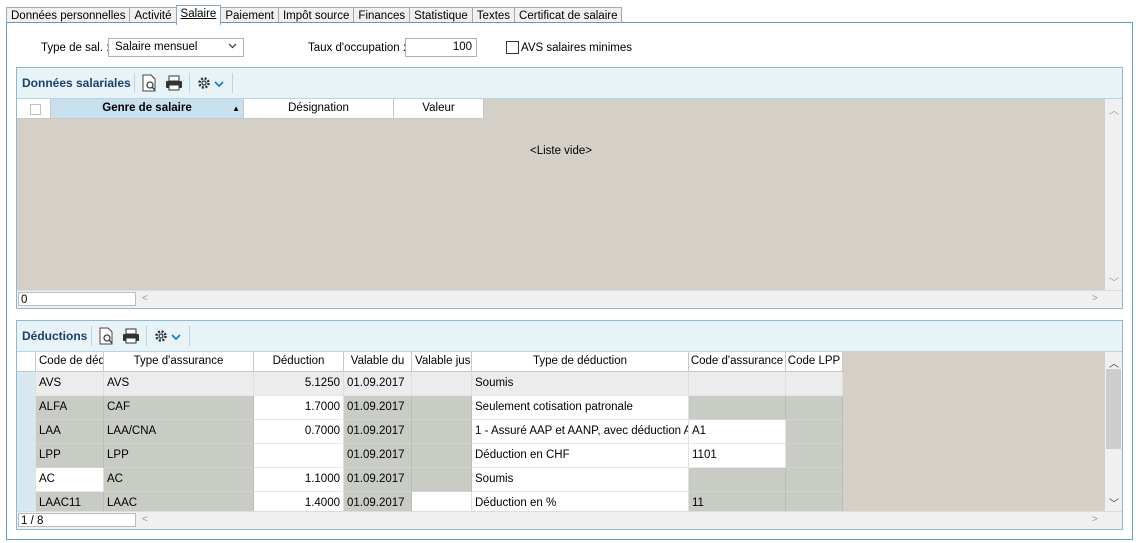 The image size is (1139, 543). What do you see at coordinates (179, 384) in the screenshot?
I see `deduction-cell-type: AVS` at bounding box center [179, 384].